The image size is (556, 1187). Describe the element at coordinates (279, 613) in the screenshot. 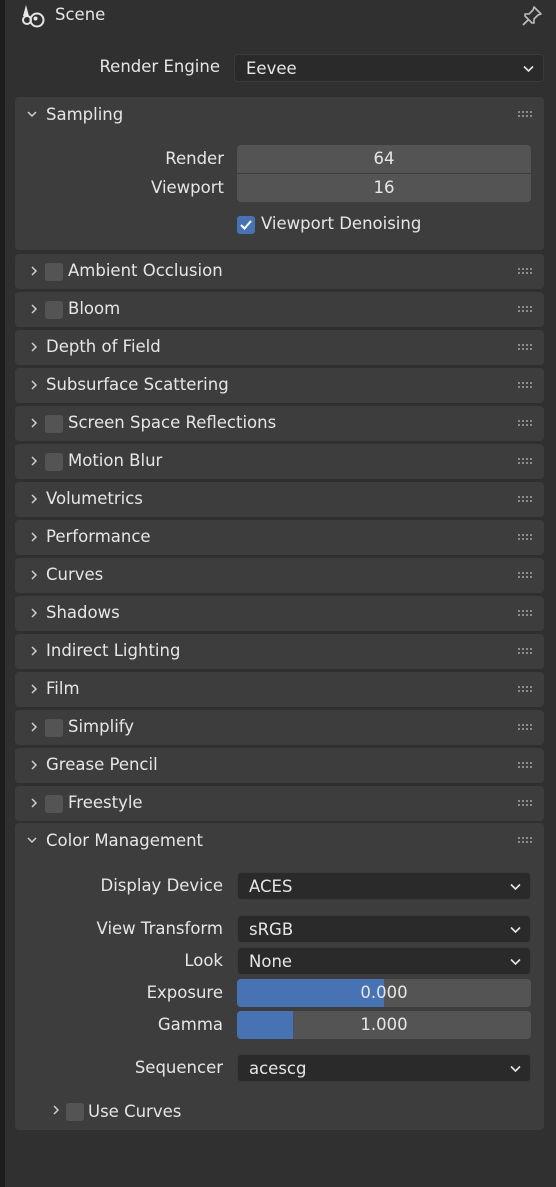

I see `shadows-panel: Shadows` at that location.